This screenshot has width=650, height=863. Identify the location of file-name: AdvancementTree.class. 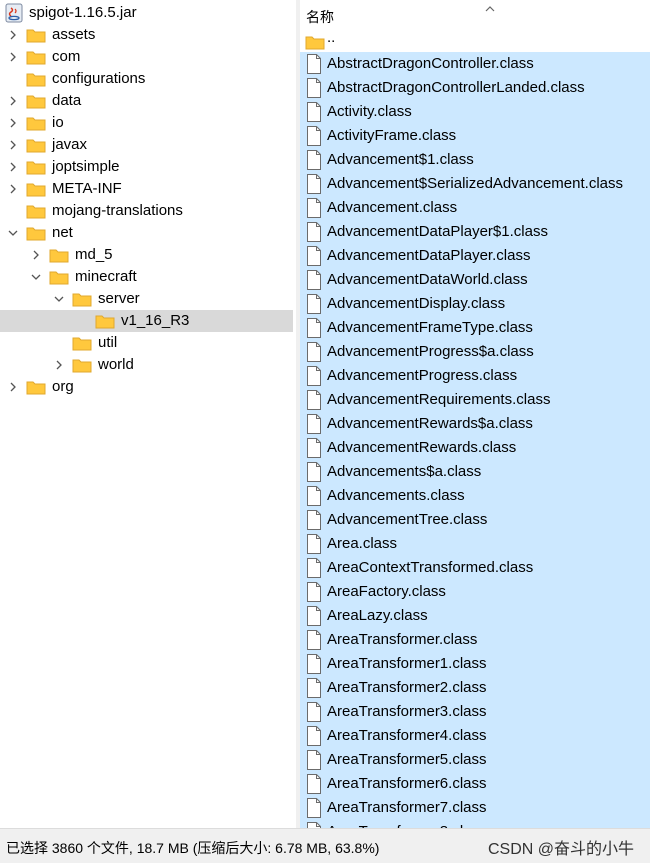
(407, 519).